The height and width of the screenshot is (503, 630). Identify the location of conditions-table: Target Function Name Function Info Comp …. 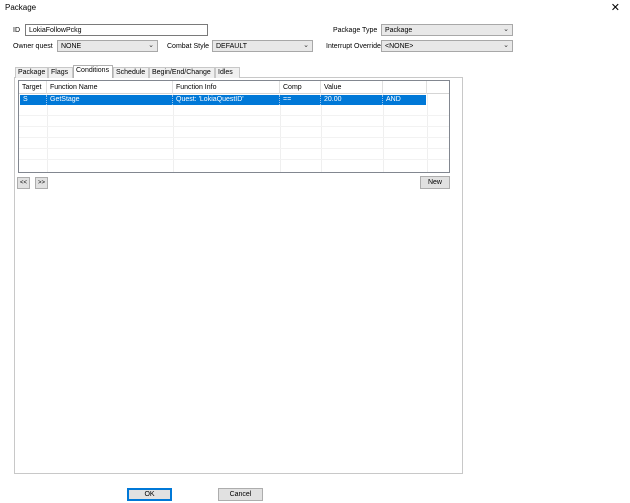
(234, 126).